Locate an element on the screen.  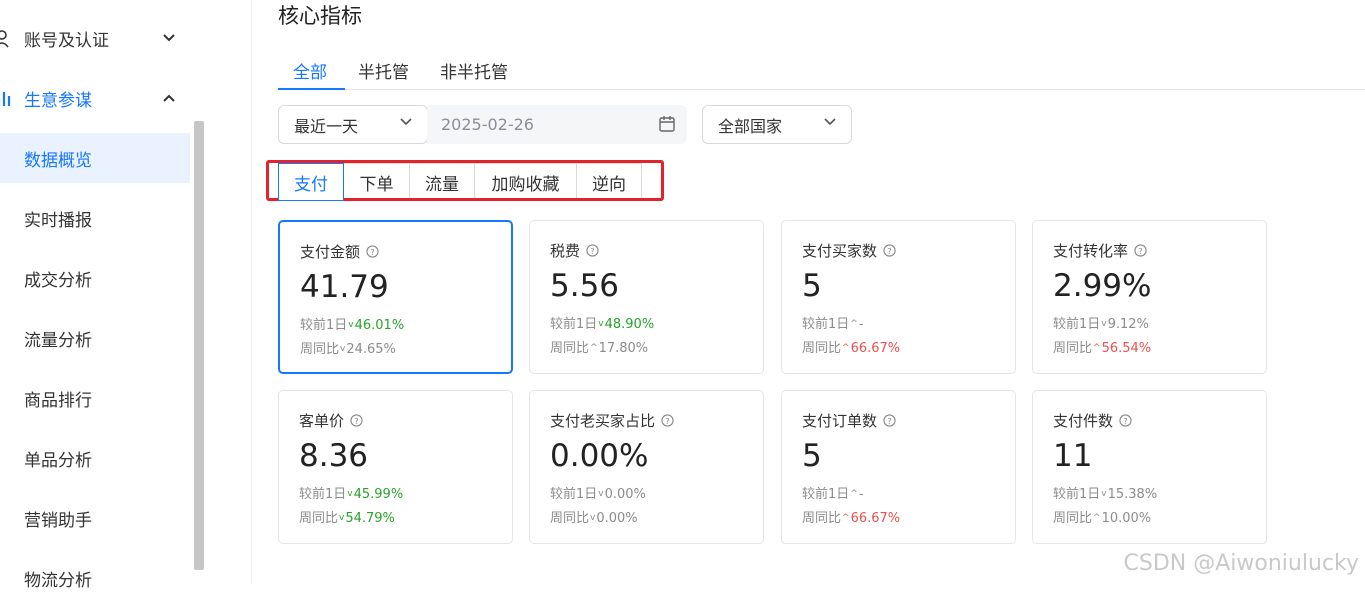
metric-day-compare: 较前1日v46.01% is located at coordinates (352, 323).